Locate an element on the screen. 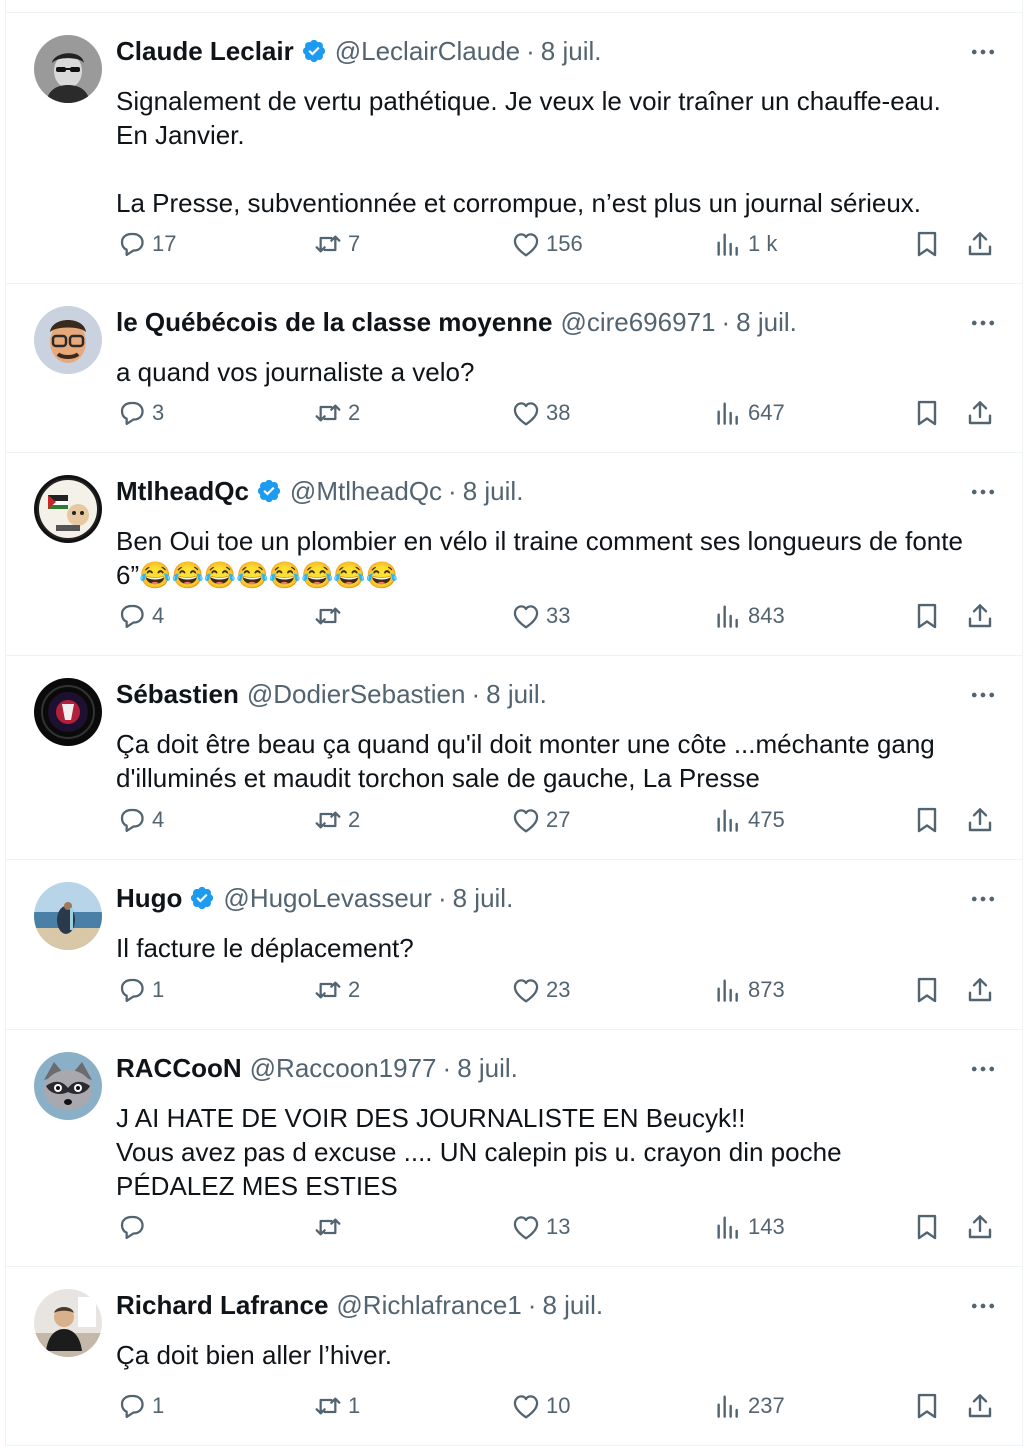  like-count: 10 is located at coordinates (558, 1405).